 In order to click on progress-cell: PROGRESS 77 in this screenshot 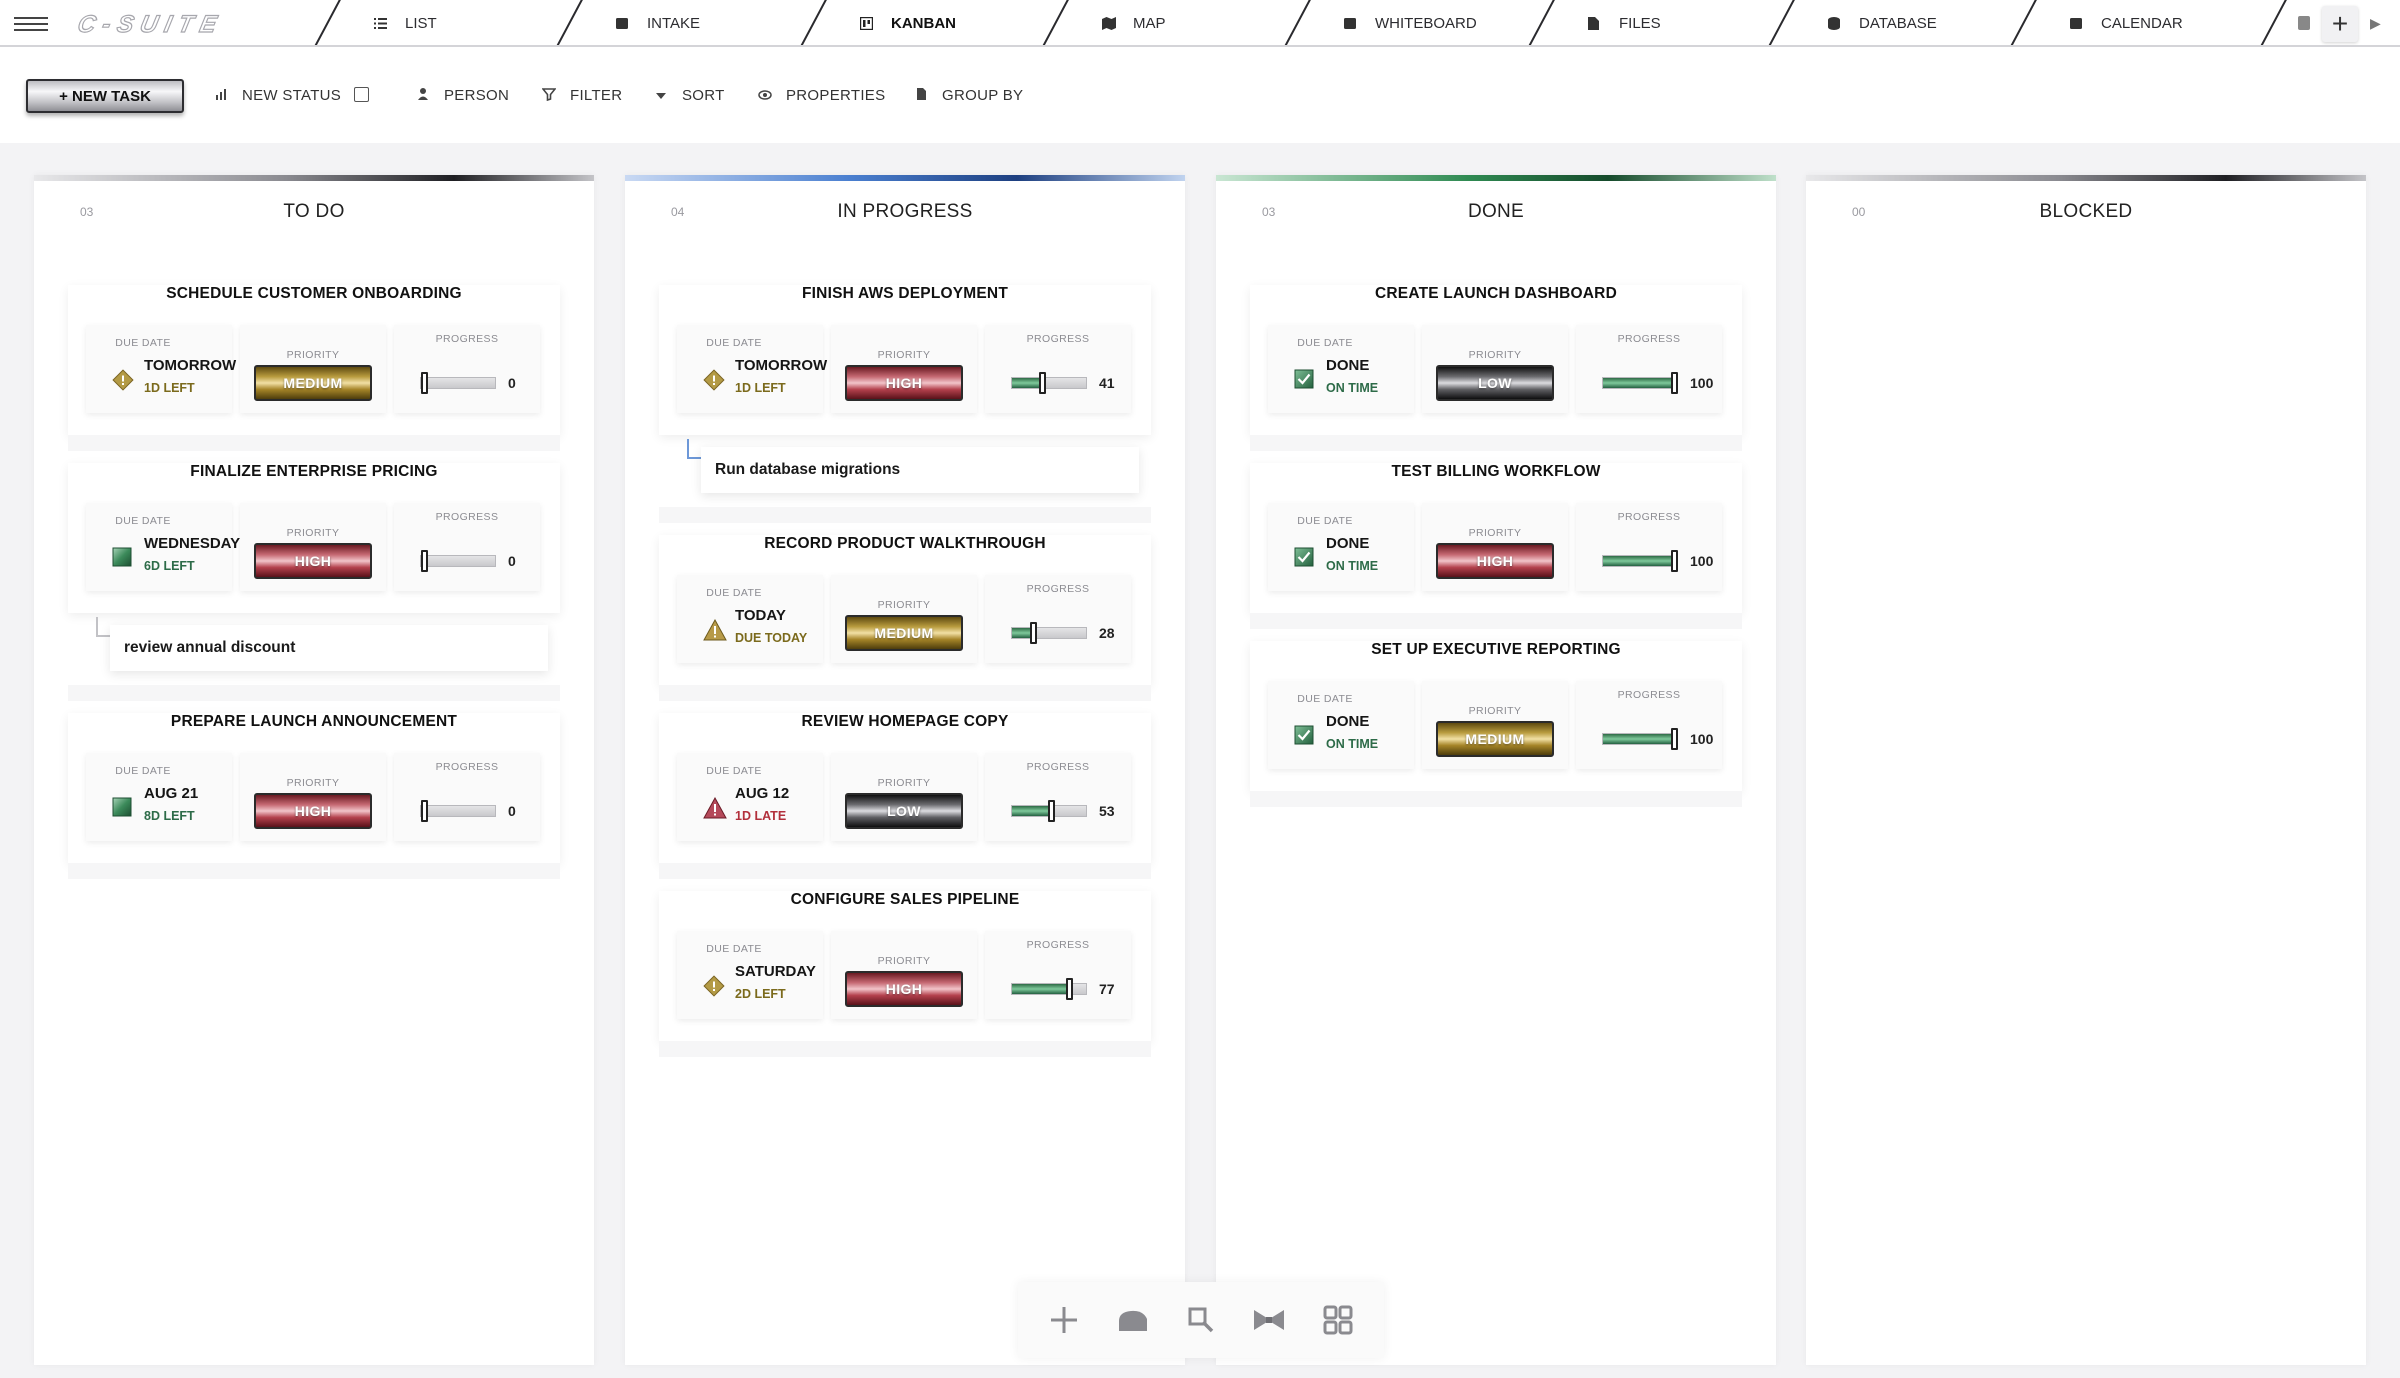, I will do `click(1058, 975)`.